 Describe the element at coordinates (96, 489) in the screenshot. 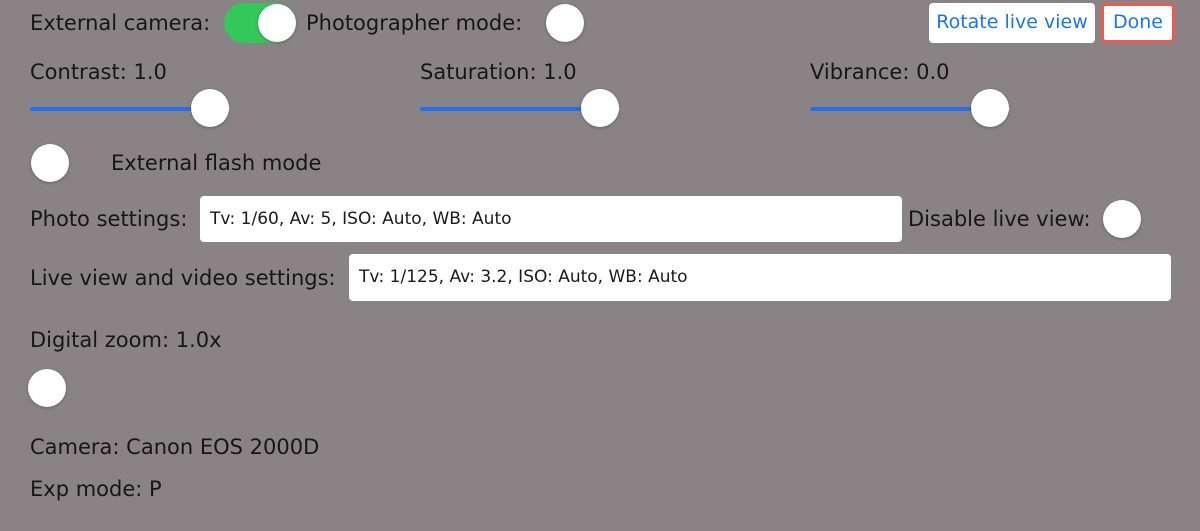

I see `exposure-mode-text: Exp mode: P` at that location.